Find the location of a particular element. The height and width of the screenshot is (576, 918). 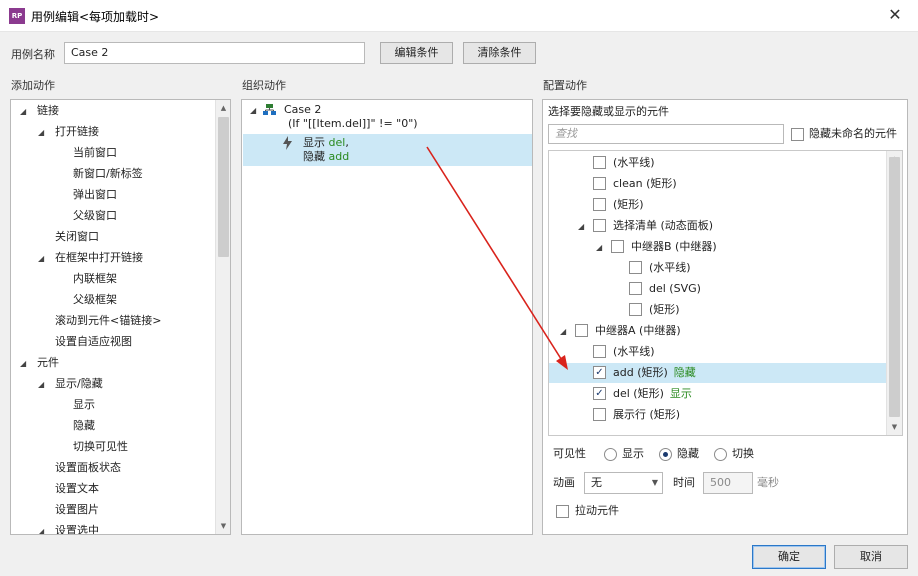

cancel-button: 取消 is located at coordinates (871, 557).